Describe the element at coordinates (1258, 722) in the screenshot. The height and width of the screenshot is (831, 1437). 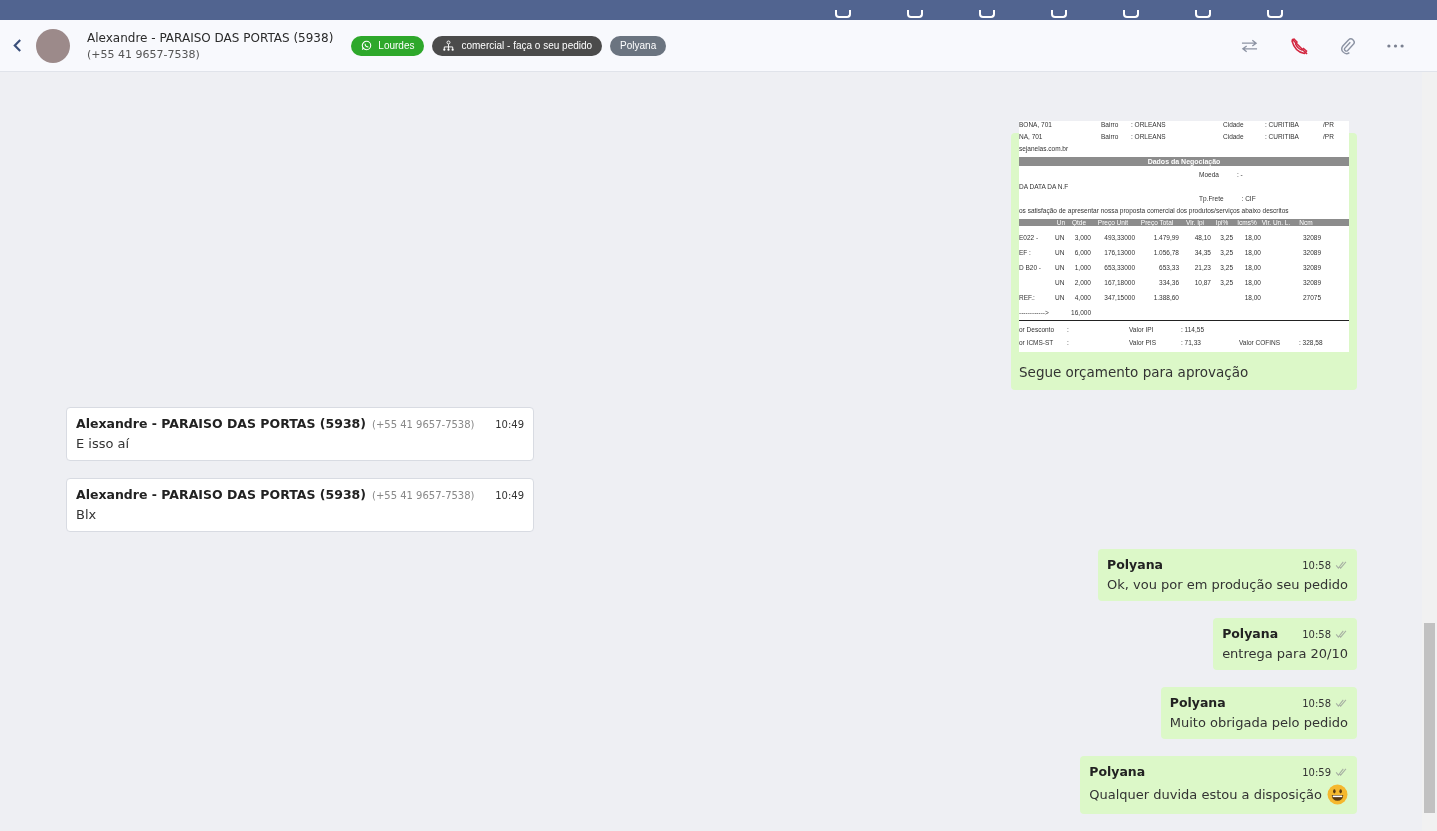
I see `message-text: Muito obrigada pelo pedido` at that location.